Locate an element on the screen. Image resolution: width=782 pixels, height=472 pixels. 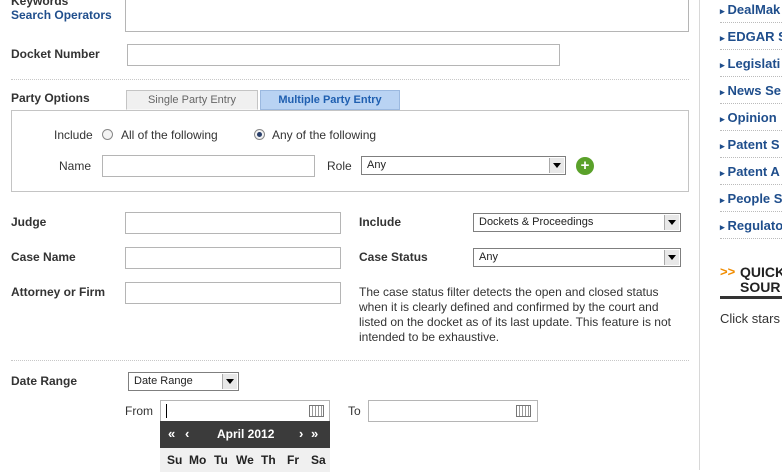
sidebar-item-label: News Se is located at coordinates (754, 90).